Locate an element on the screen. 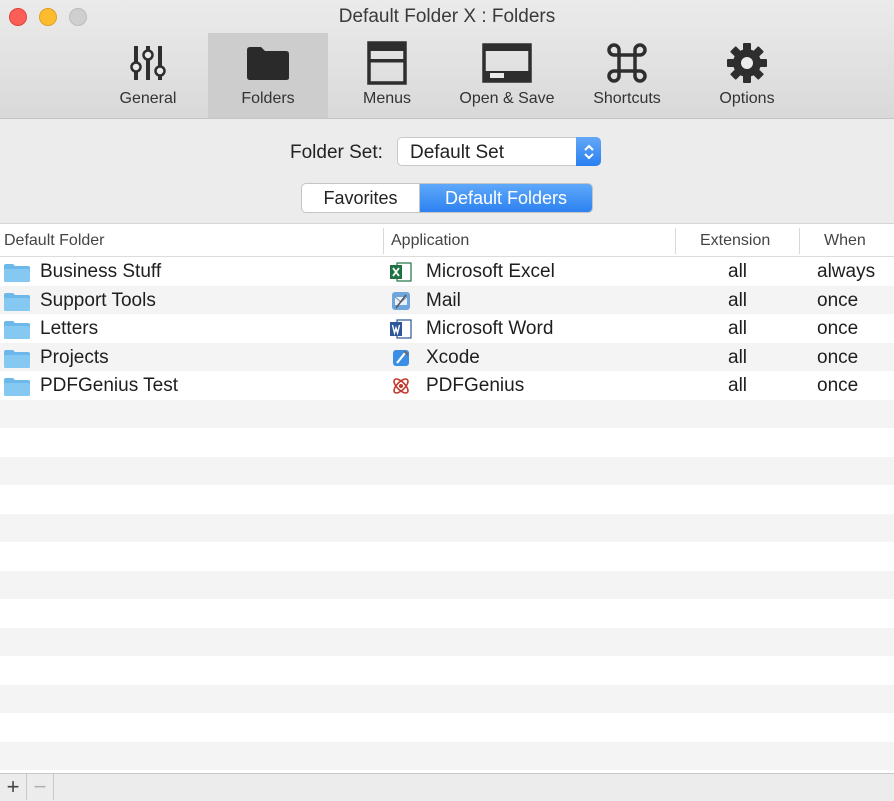  folder-set-select: Default Set is located at coordinates (499, 151).